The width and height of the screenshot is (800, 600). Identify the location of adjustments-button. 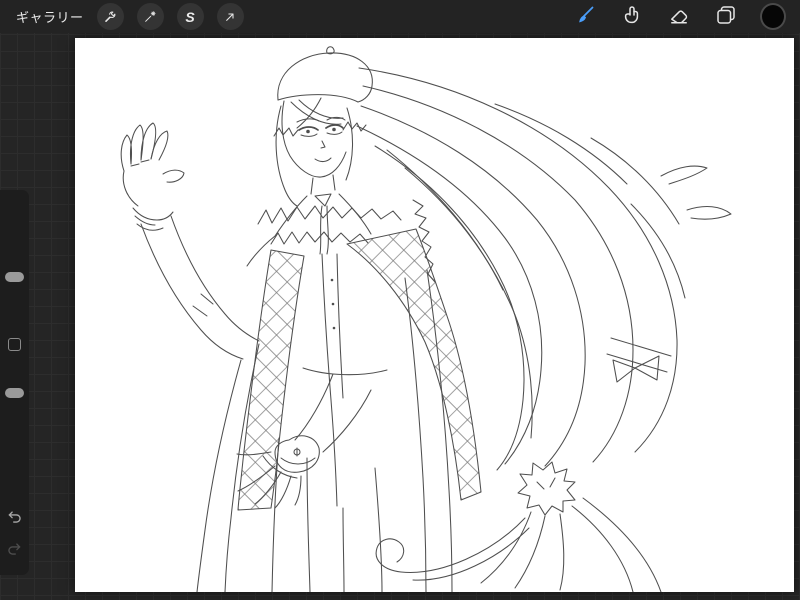
(150, 16).